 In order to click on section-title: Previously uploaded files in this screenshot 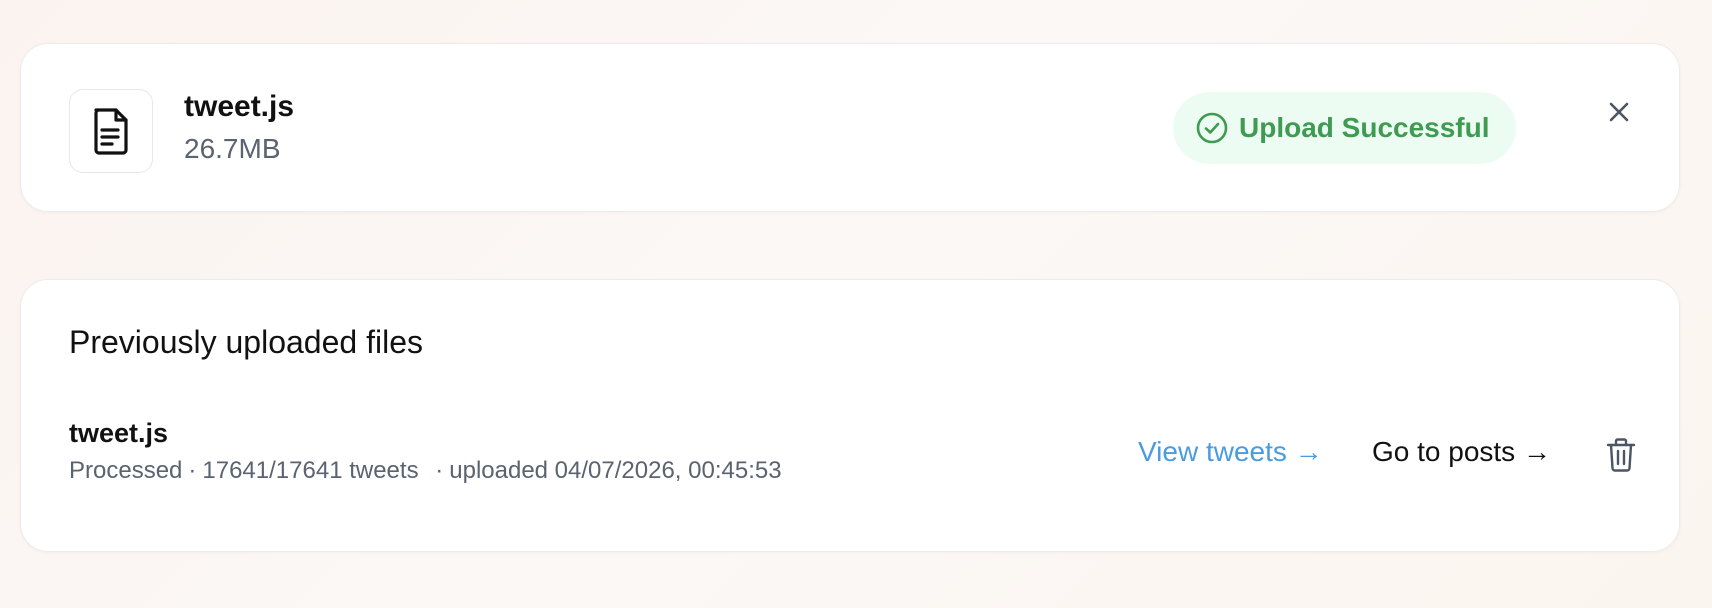, I will do `click(246, 342)`.